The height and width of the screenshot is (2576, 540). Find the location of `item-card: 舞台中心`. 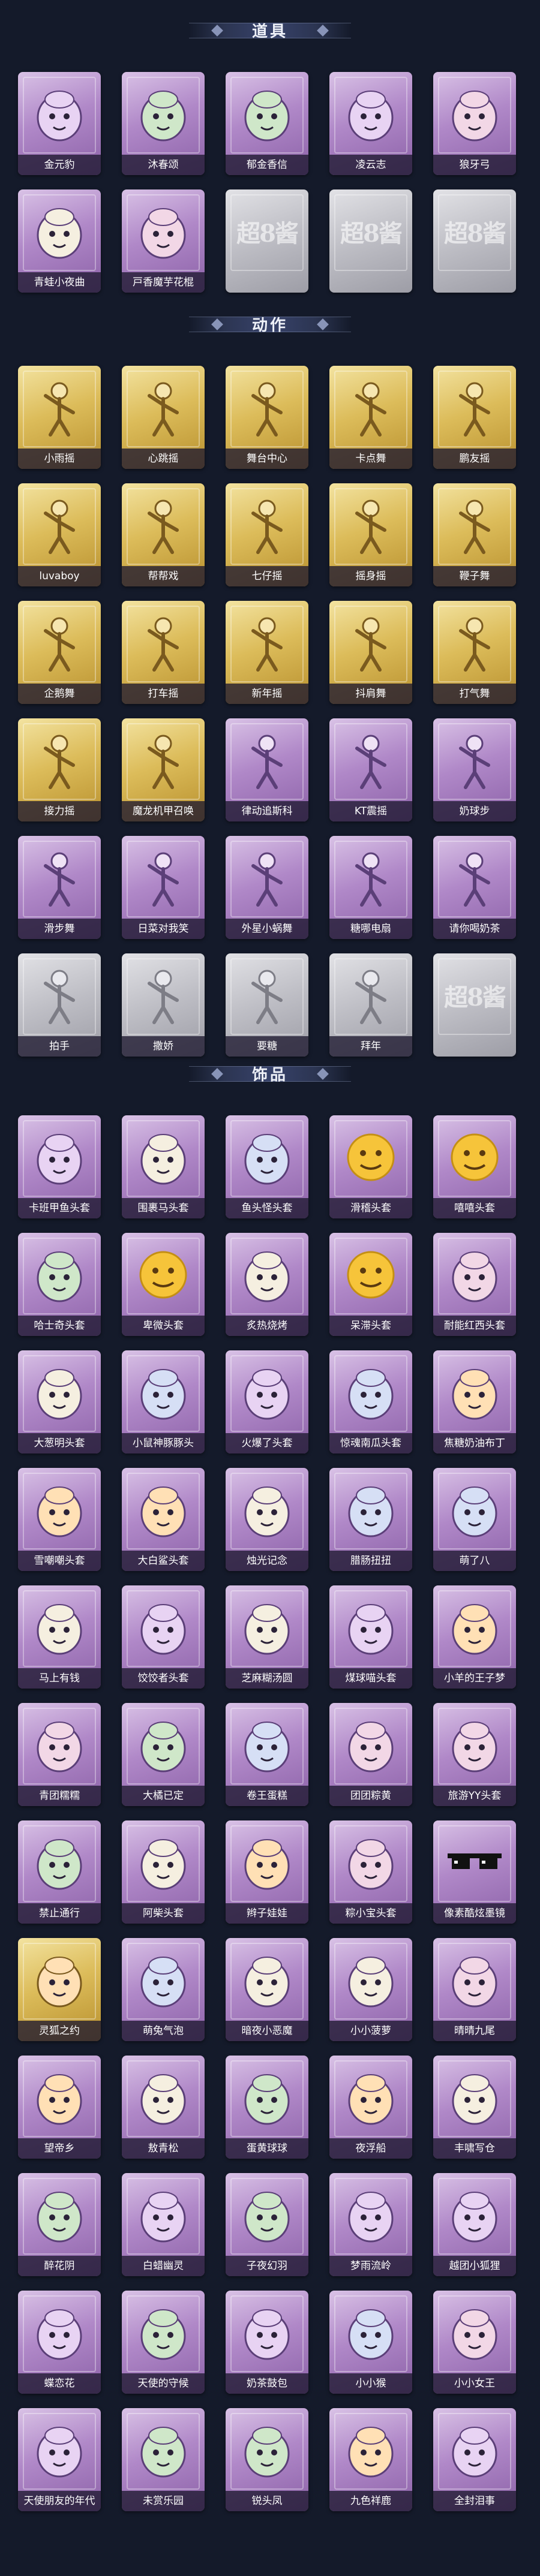

item-card: 舞台中心 is located at coordinates (267, 418).